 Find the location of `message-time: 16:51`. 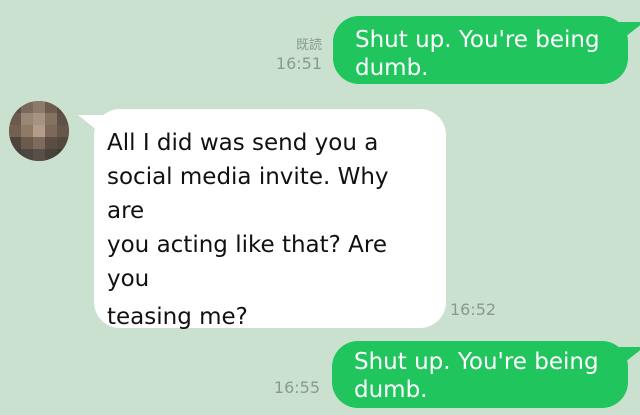

message-time: 16:51 is located at coordinates (298, 63).